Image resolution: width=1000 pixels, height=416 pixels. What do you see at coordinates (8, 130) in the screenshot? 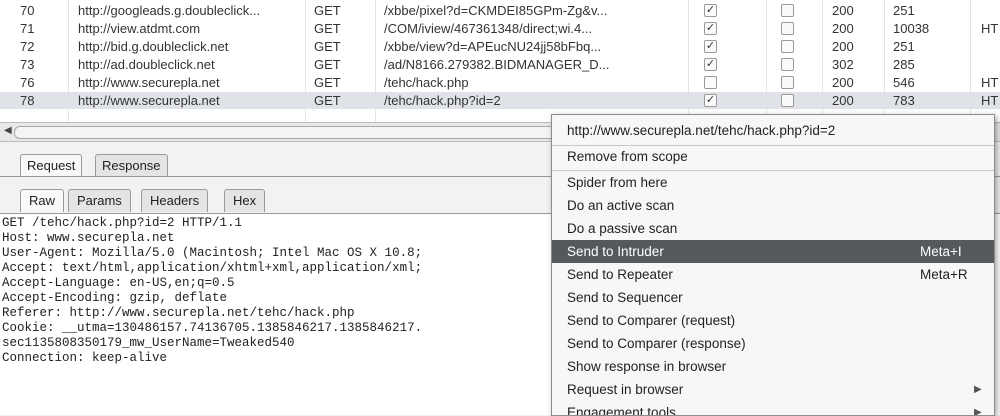
I see `scroll-left-icon: ◀` at bounding box center [8, 130].